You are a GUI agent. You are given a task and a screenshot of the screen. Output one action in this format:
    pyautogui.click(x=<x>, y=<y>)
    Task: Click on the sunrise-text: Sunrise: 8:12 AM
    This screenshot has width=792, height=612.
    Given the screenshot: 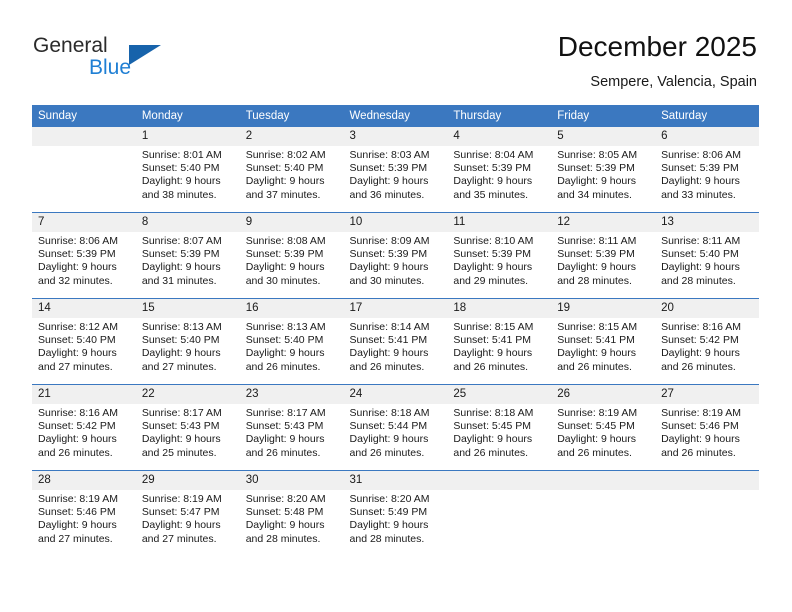 What is the action you would take?
    pyautogui.click(x=78, y=327)
    